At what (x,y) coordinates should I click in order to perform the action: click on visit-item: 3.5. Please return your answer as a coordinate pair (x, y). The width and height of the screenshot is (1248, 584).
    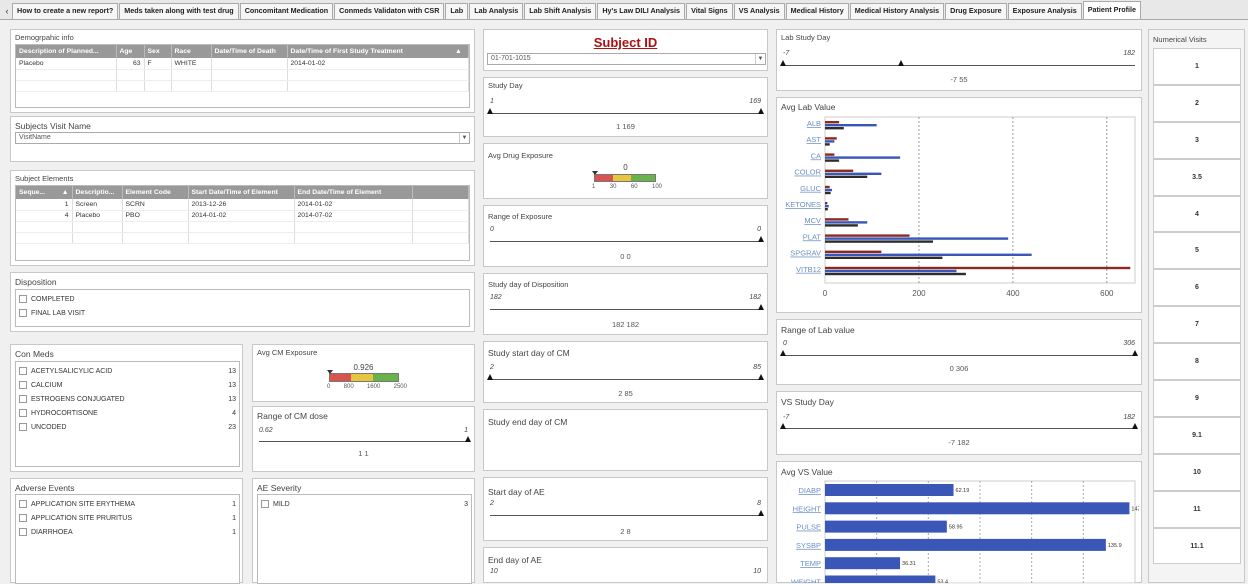
    Looking at the image, I should click on (1197, 177).